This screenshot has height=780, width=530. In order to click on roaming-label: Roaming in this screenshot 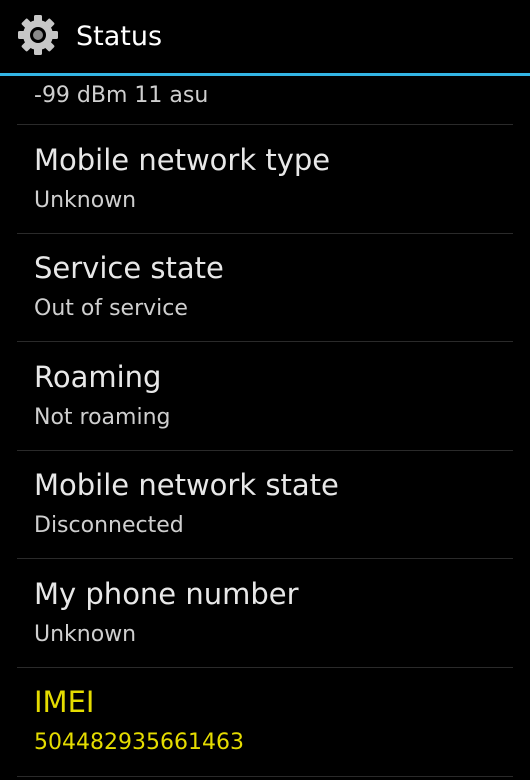, I will do `click(98, 377)`.